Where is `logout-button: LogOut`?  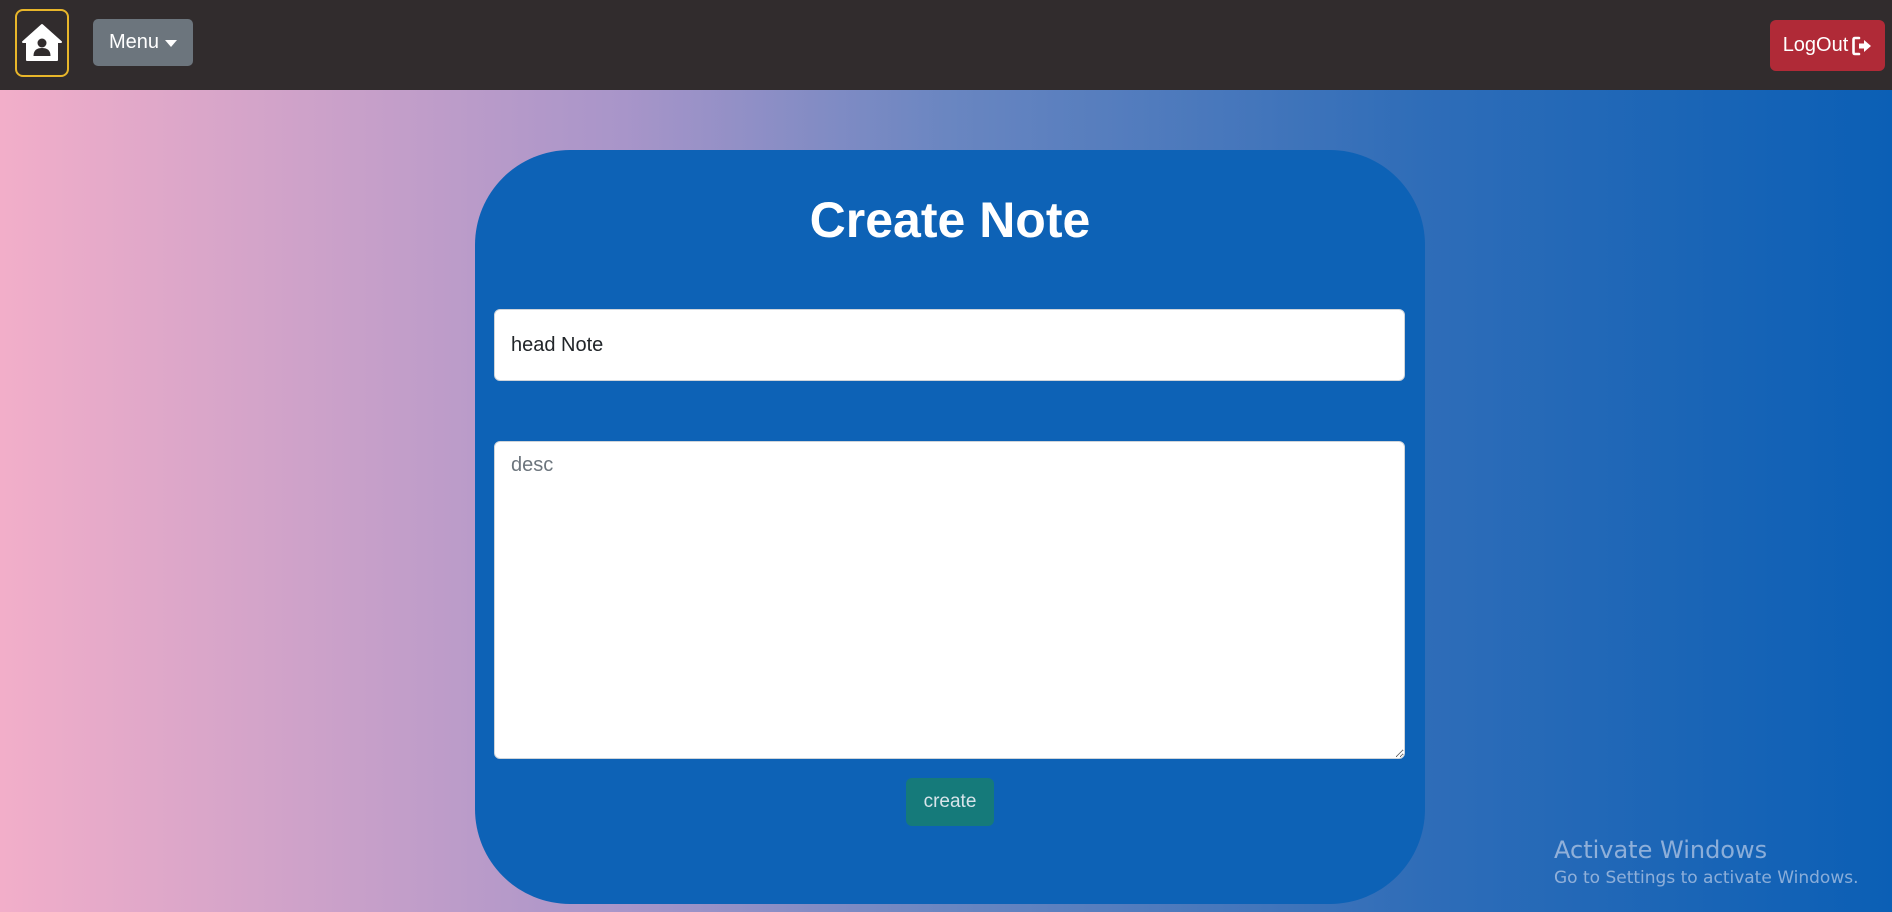
logout-button: LogOut is located at coordinates (1827, 45).